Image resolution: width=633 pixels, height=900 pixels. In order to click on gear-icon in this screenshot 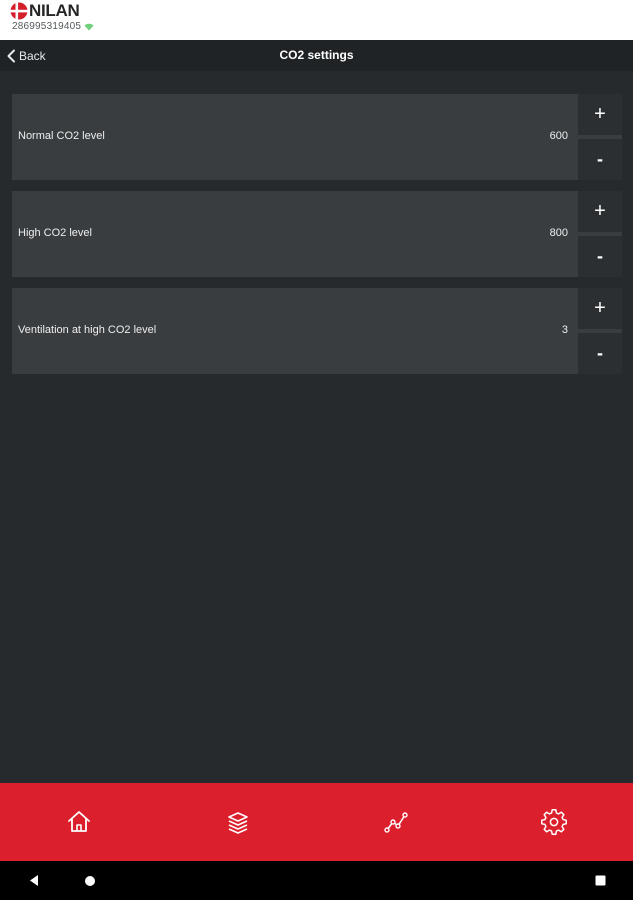, I will do `click(554, 822)`.